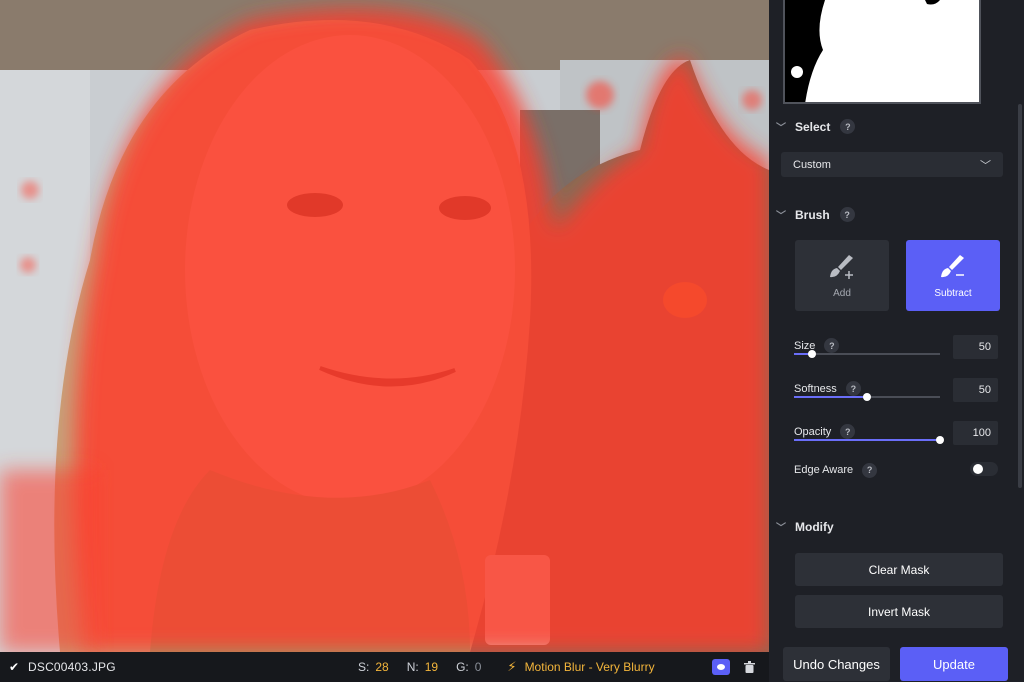 This screenshot has width=1024, height=682. I want to click on brush-section-label: Brush, so click(812, 214).